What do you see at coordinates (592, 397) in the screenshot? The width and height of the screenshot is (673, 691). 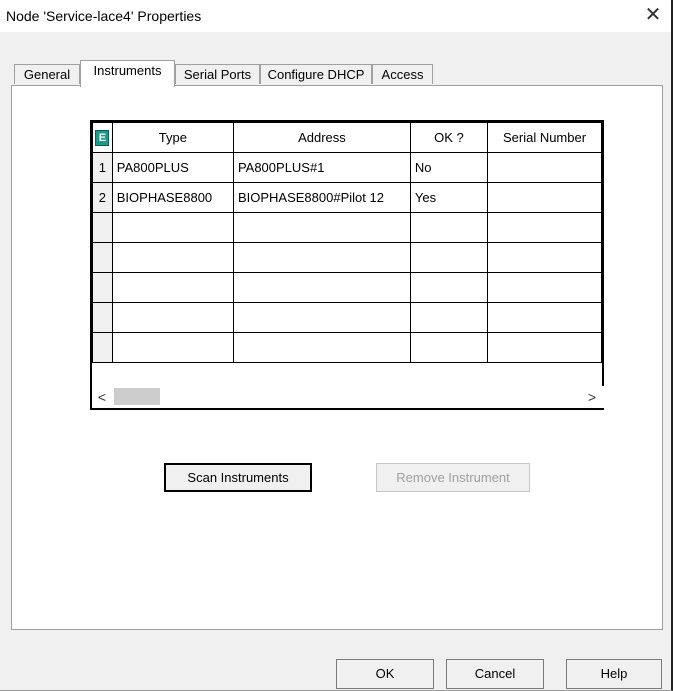 I see `scroll-right-arrow-icon: >` at bounding box center [592, 397].